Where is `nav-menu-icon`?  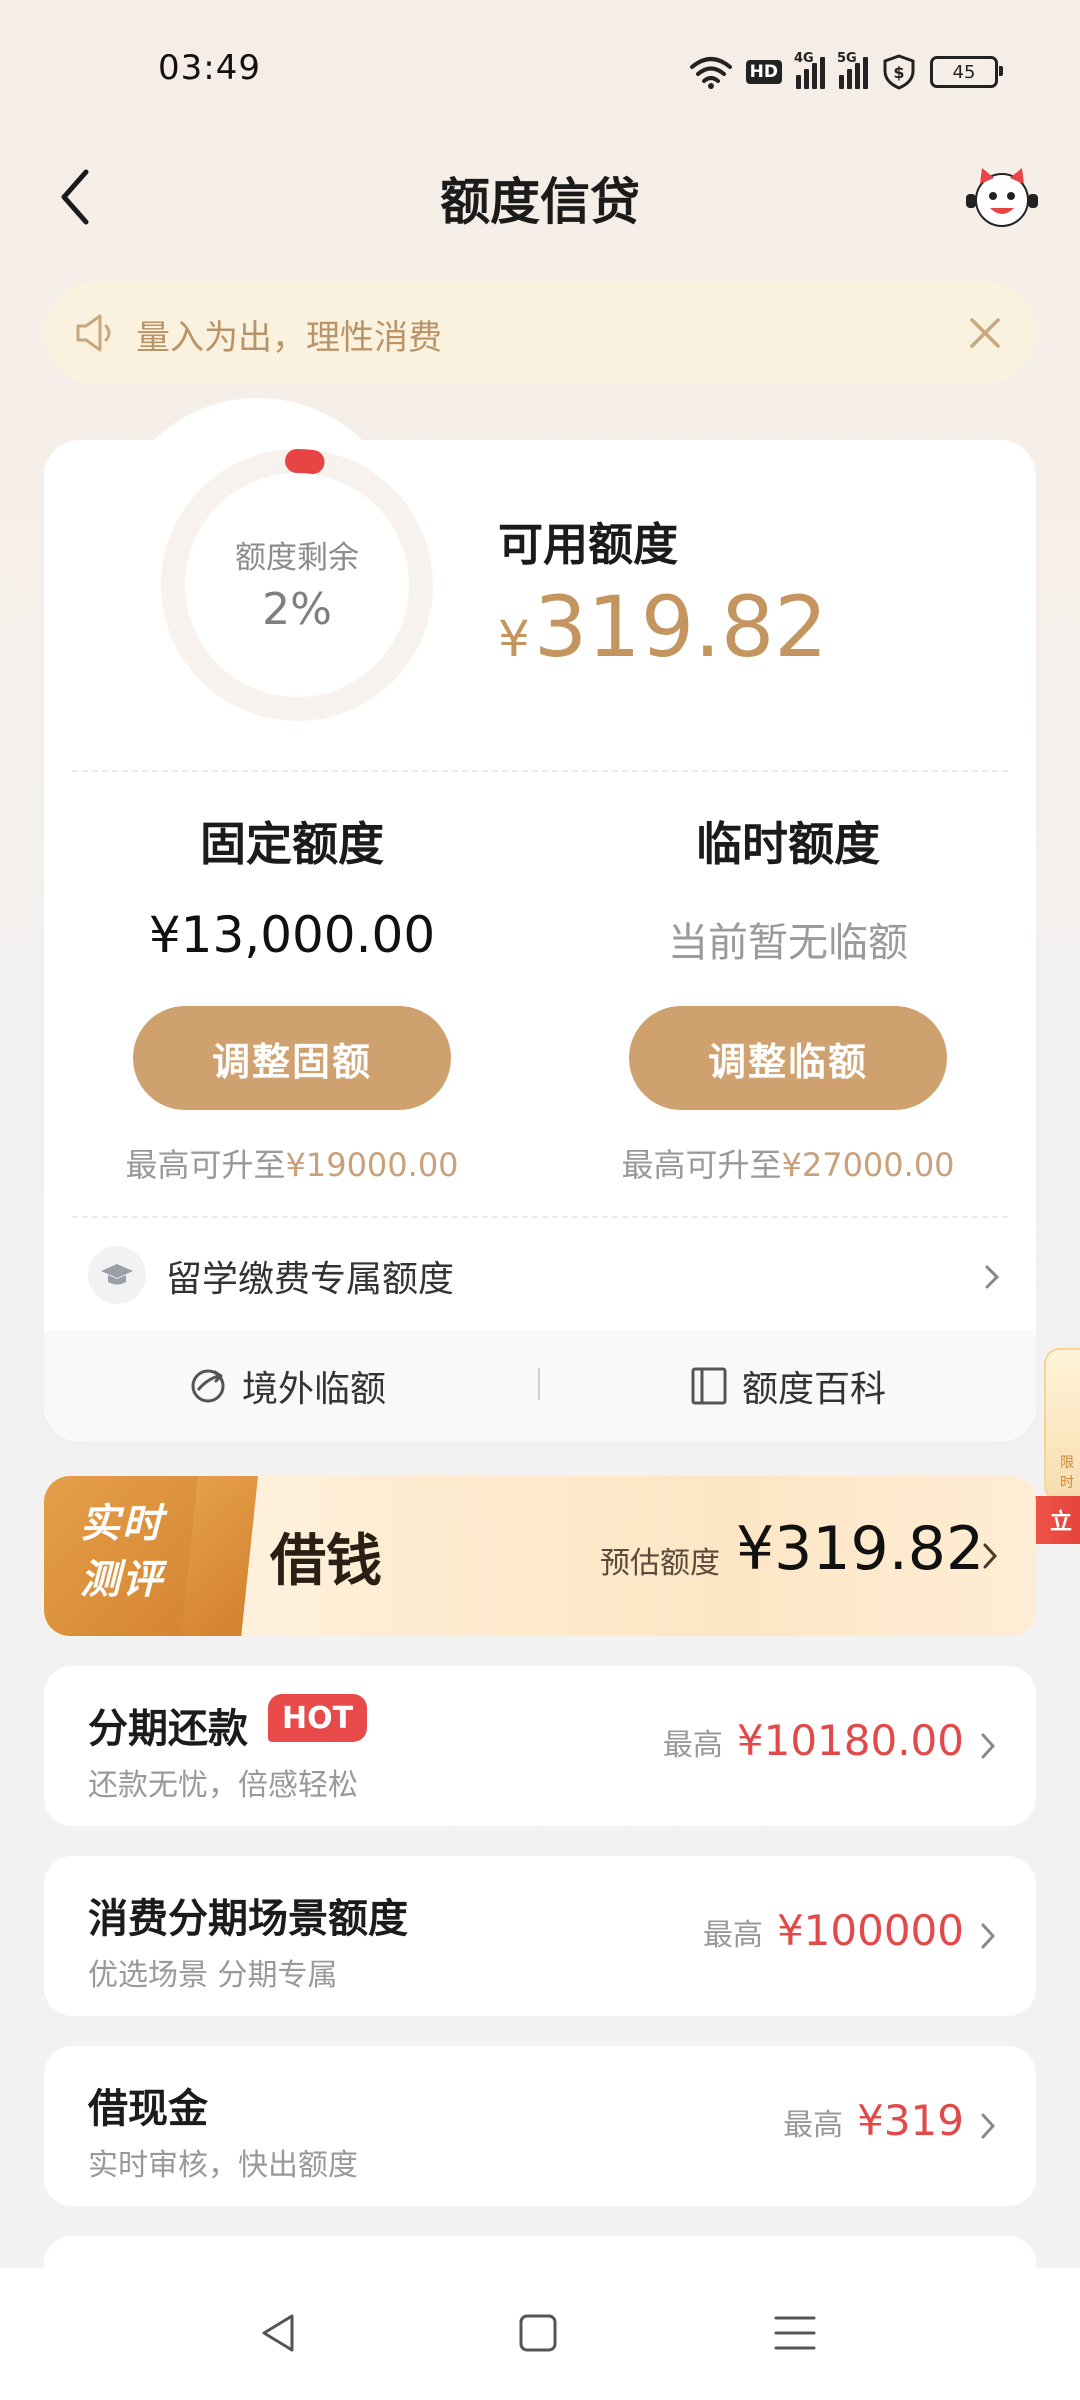
nav-menu-icon is located at coordinates (795, 2333).